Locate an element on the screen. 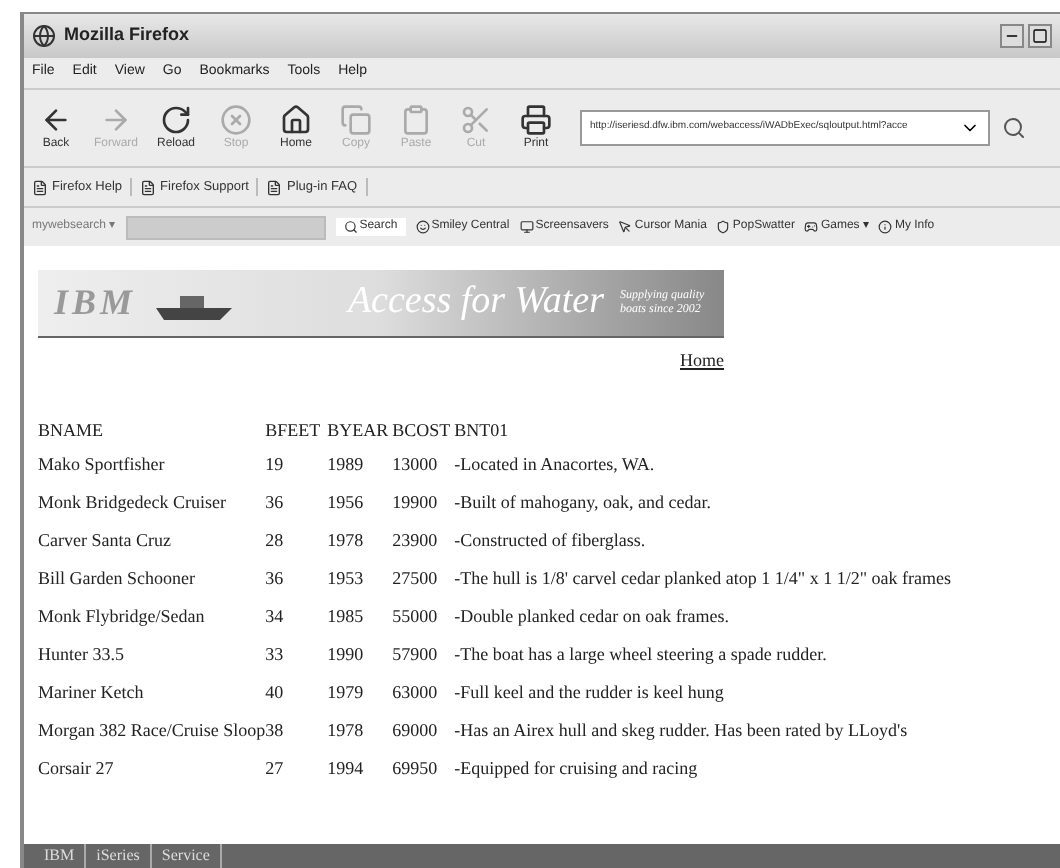  table-cell-text: -Equipped for cruising and racing is located at coordinates (577, 769).